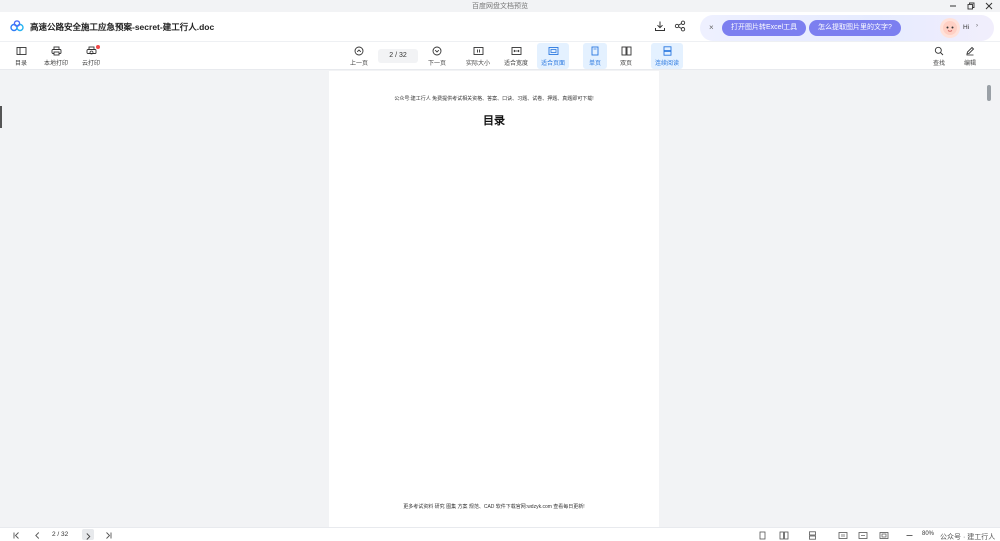 The width and height of the screenshot is (1000, 541). I want to click on image-to-excel-button: 打开图片转Excel工具, so click(764, 28).